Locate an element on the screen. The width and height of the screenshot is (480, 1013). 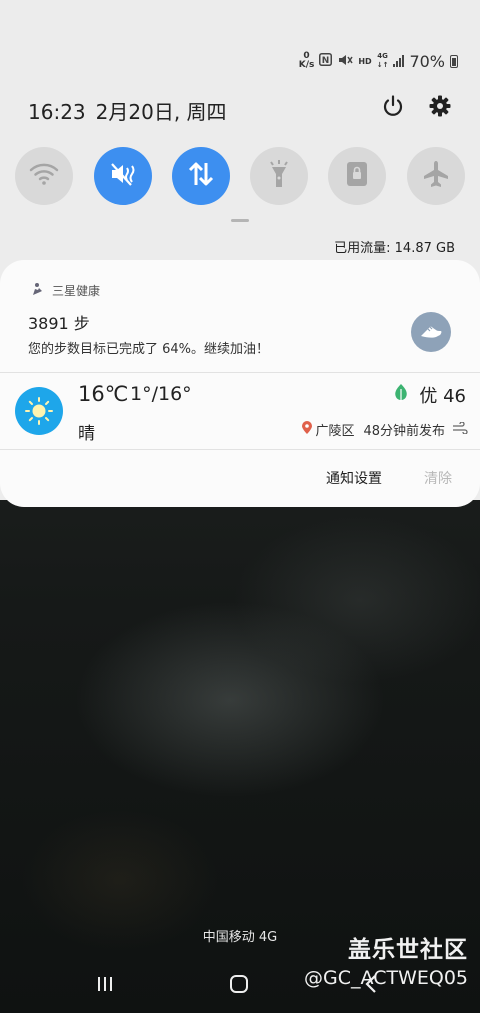
panel-drag-handle is located at coordinates (240, 220).